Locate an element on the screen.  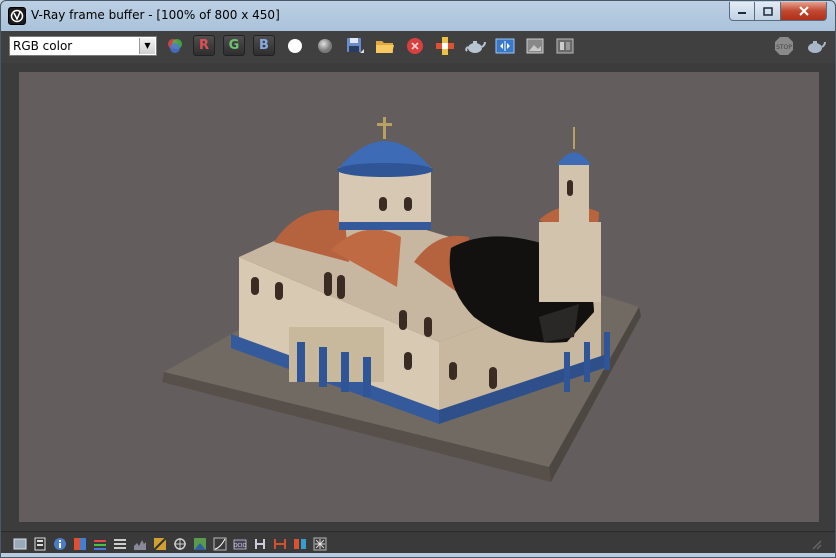
window-bottom-border is located at coordinates (418, 555).